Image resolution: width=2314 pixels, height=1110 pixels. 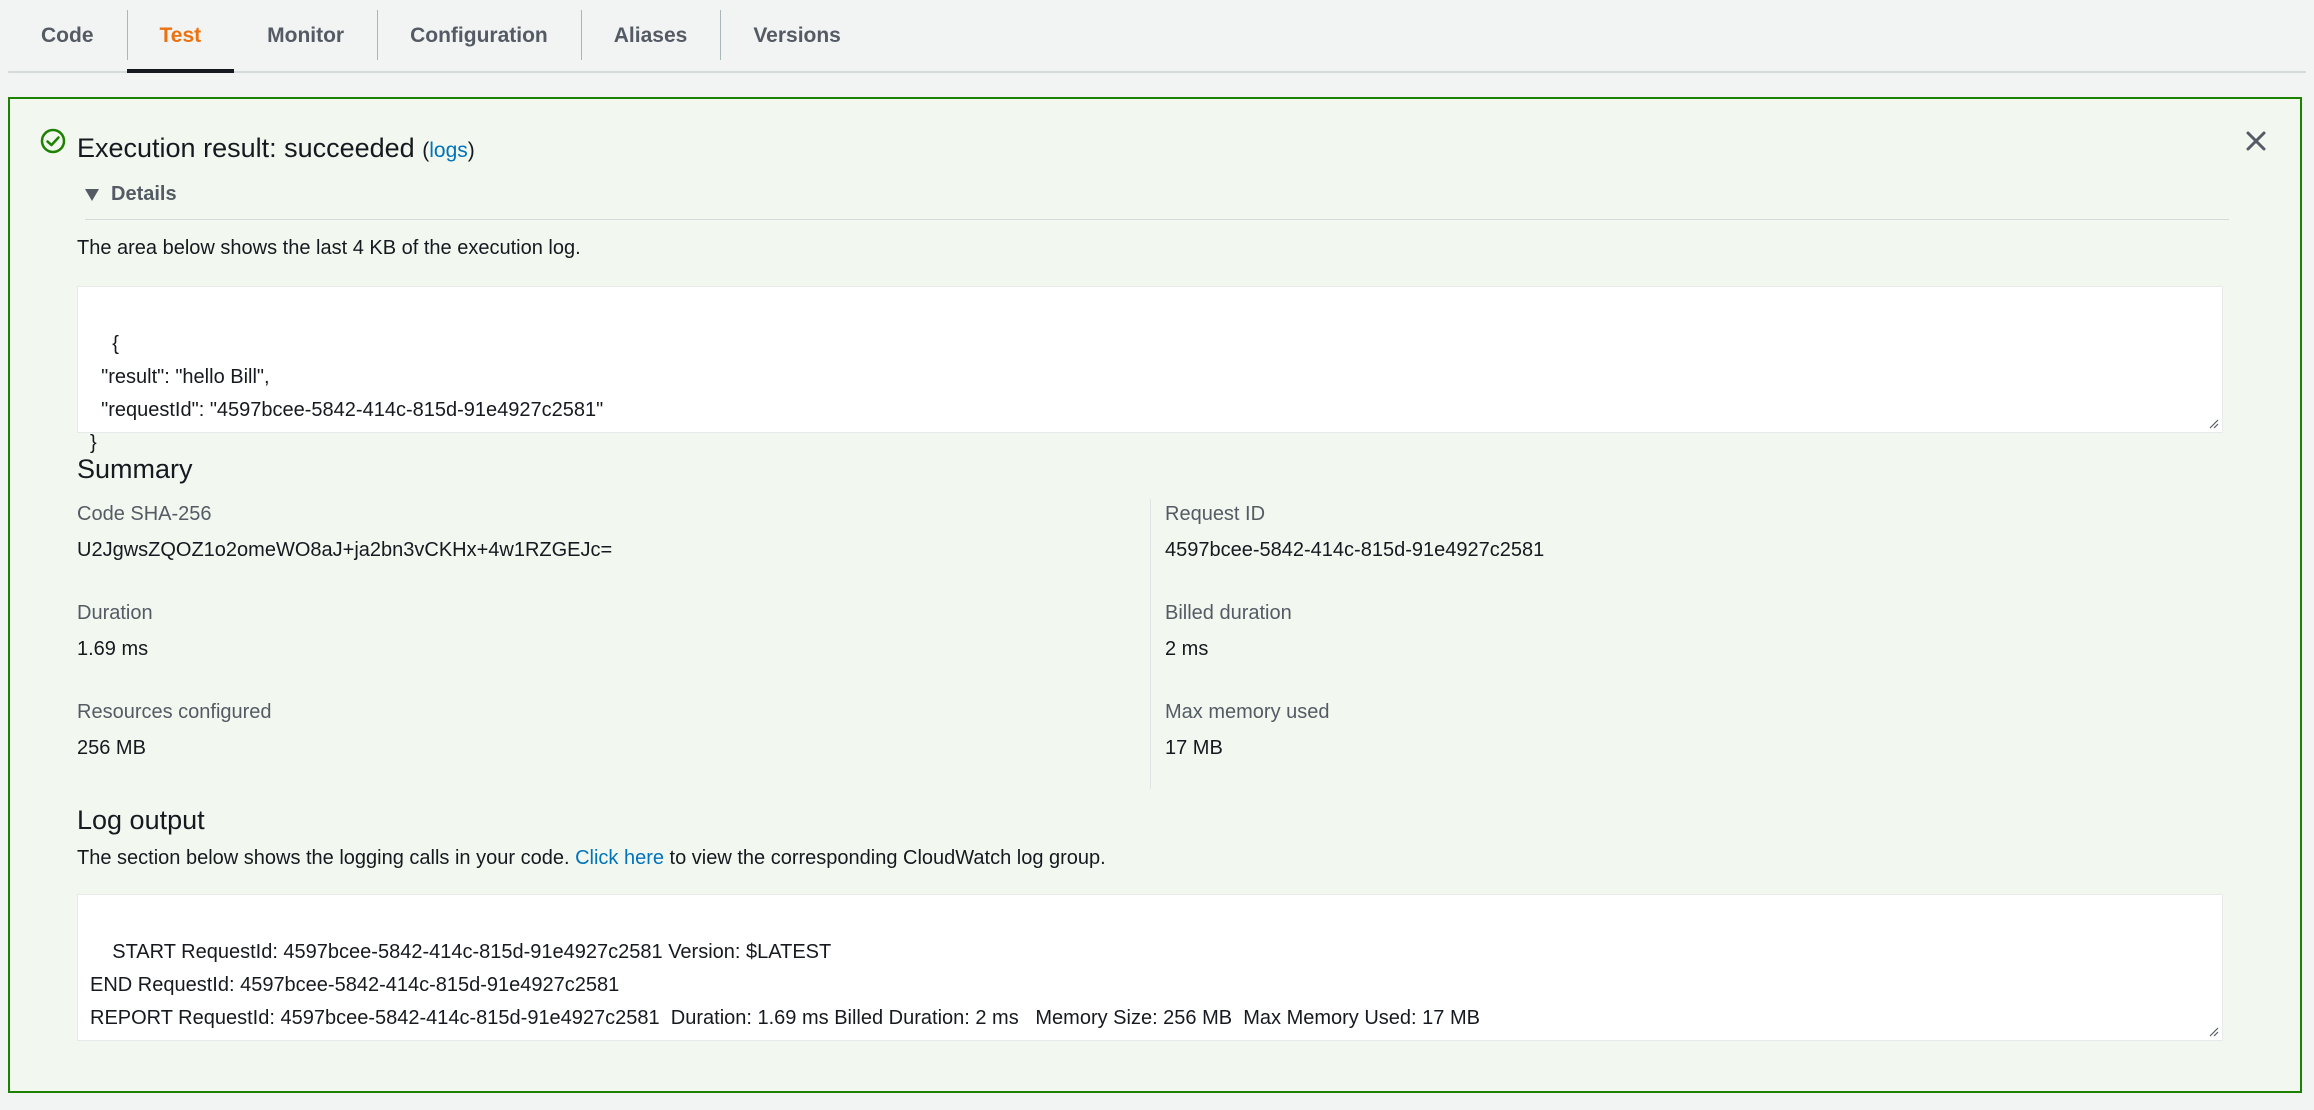 What do you see at coordinates (53, 141) in the screenshot?
I see `check-circle-icon` at bounding box center [53, 141].